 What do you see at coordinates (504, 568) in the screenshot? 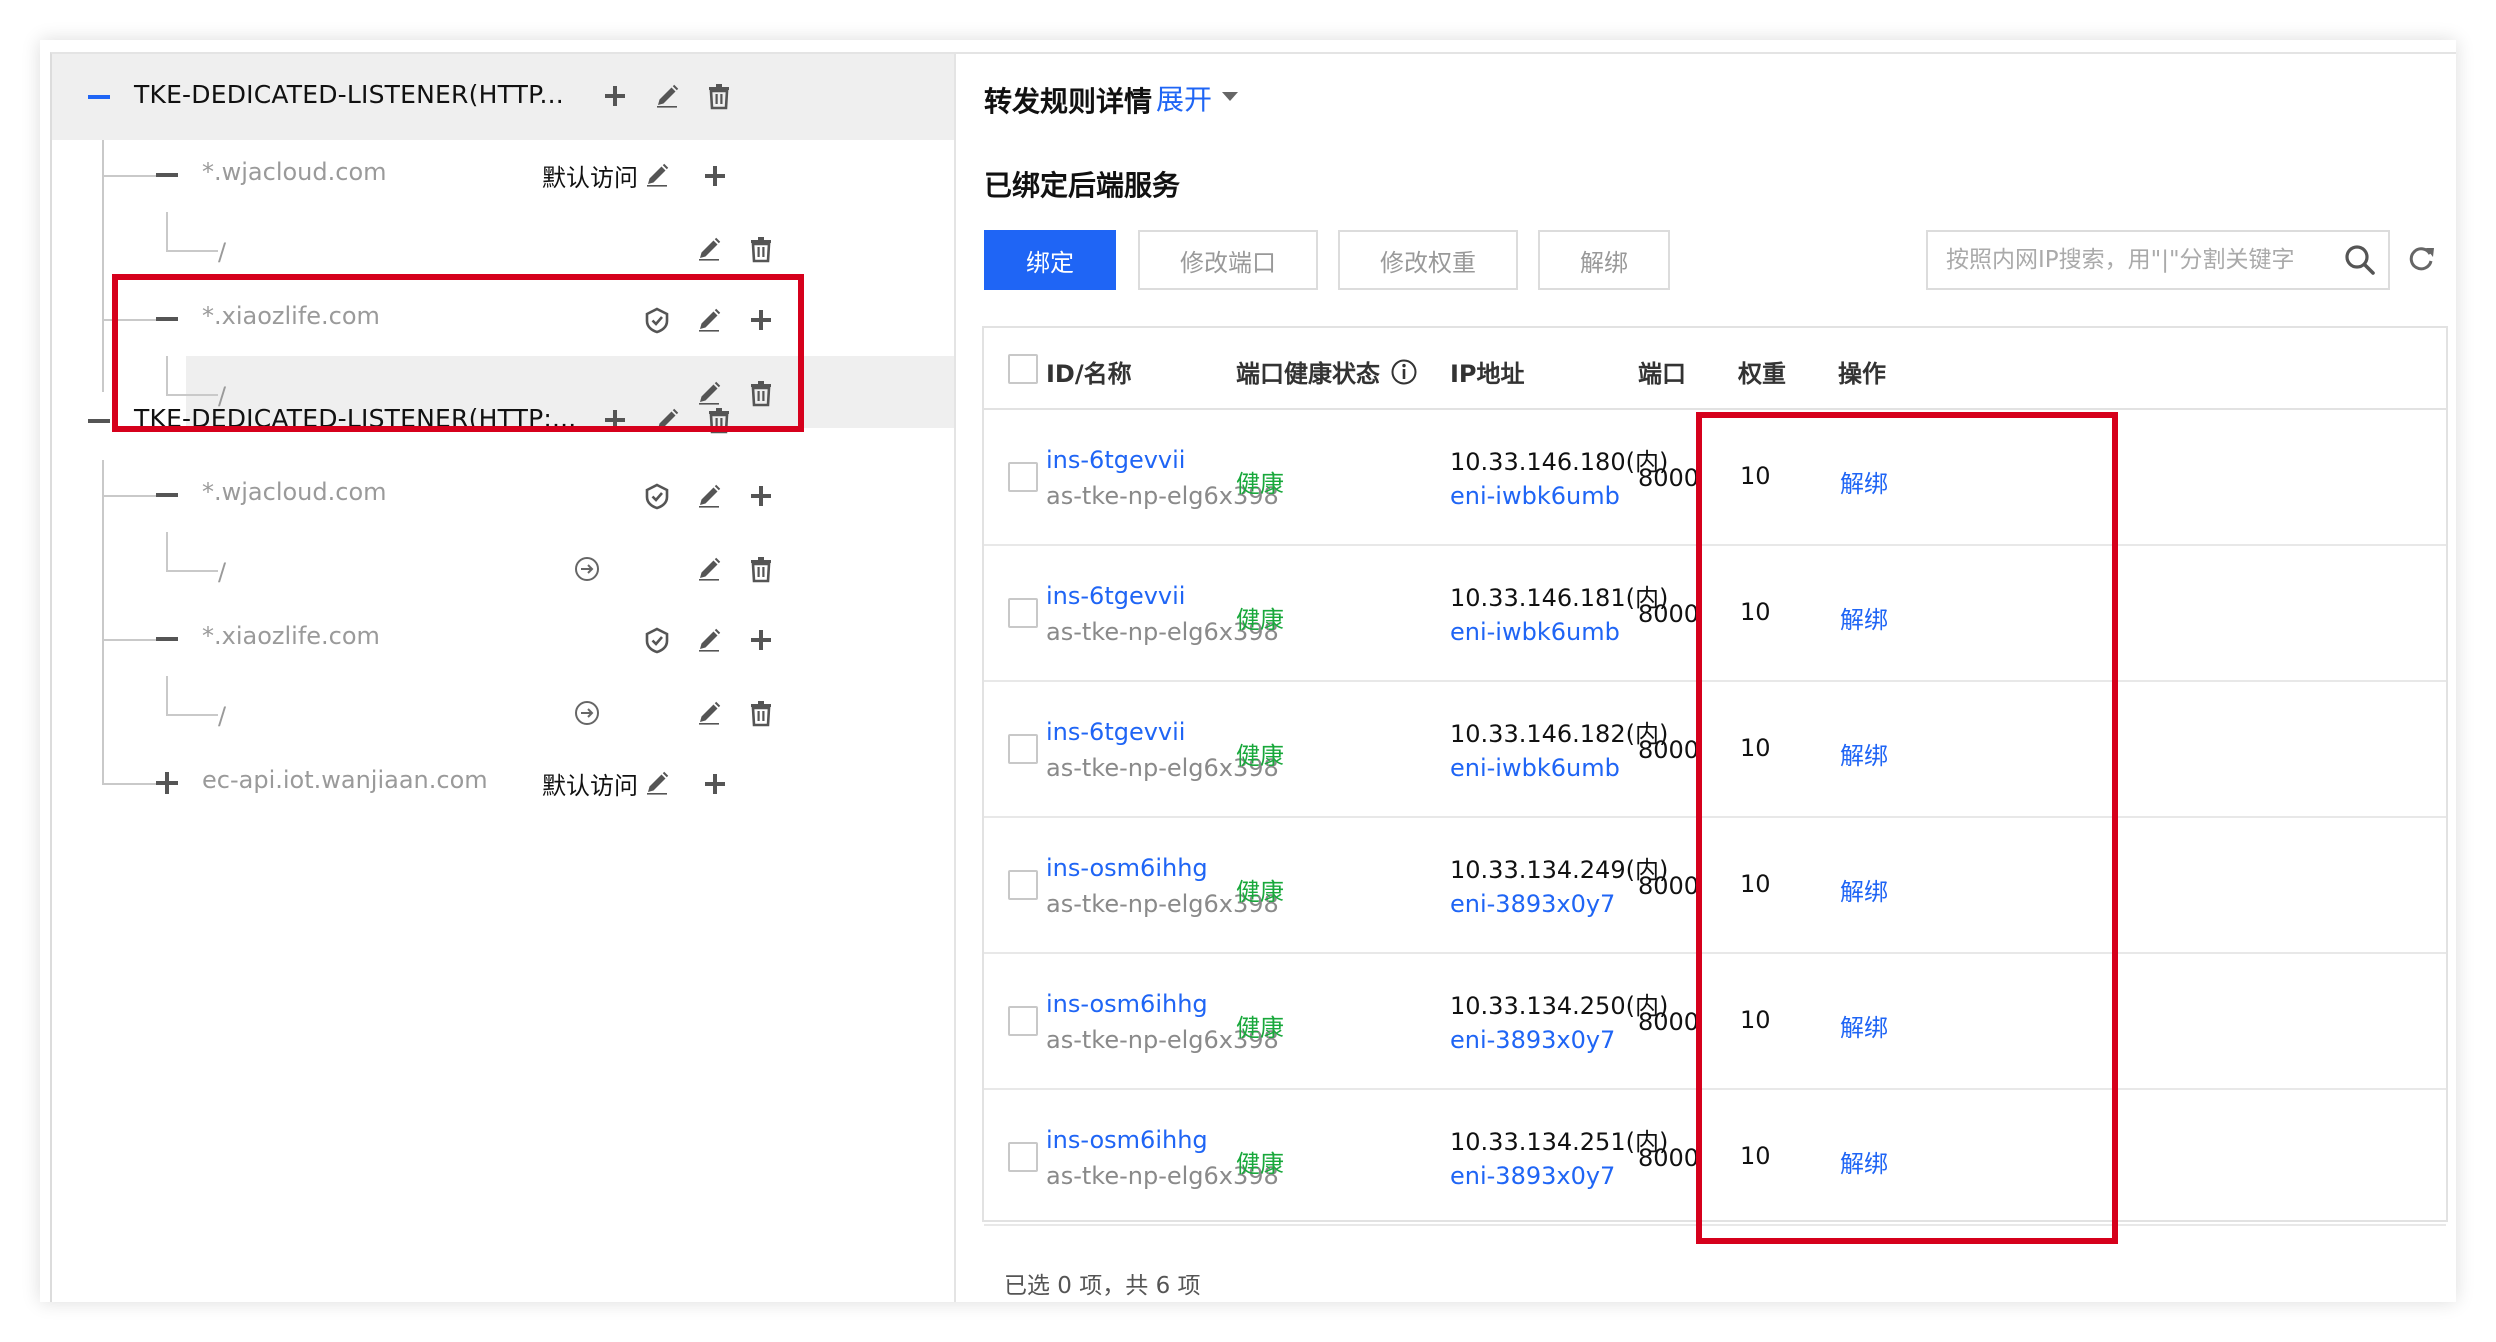
I see `tree-path-1-0-0: /` at bounding box center [504, 568].